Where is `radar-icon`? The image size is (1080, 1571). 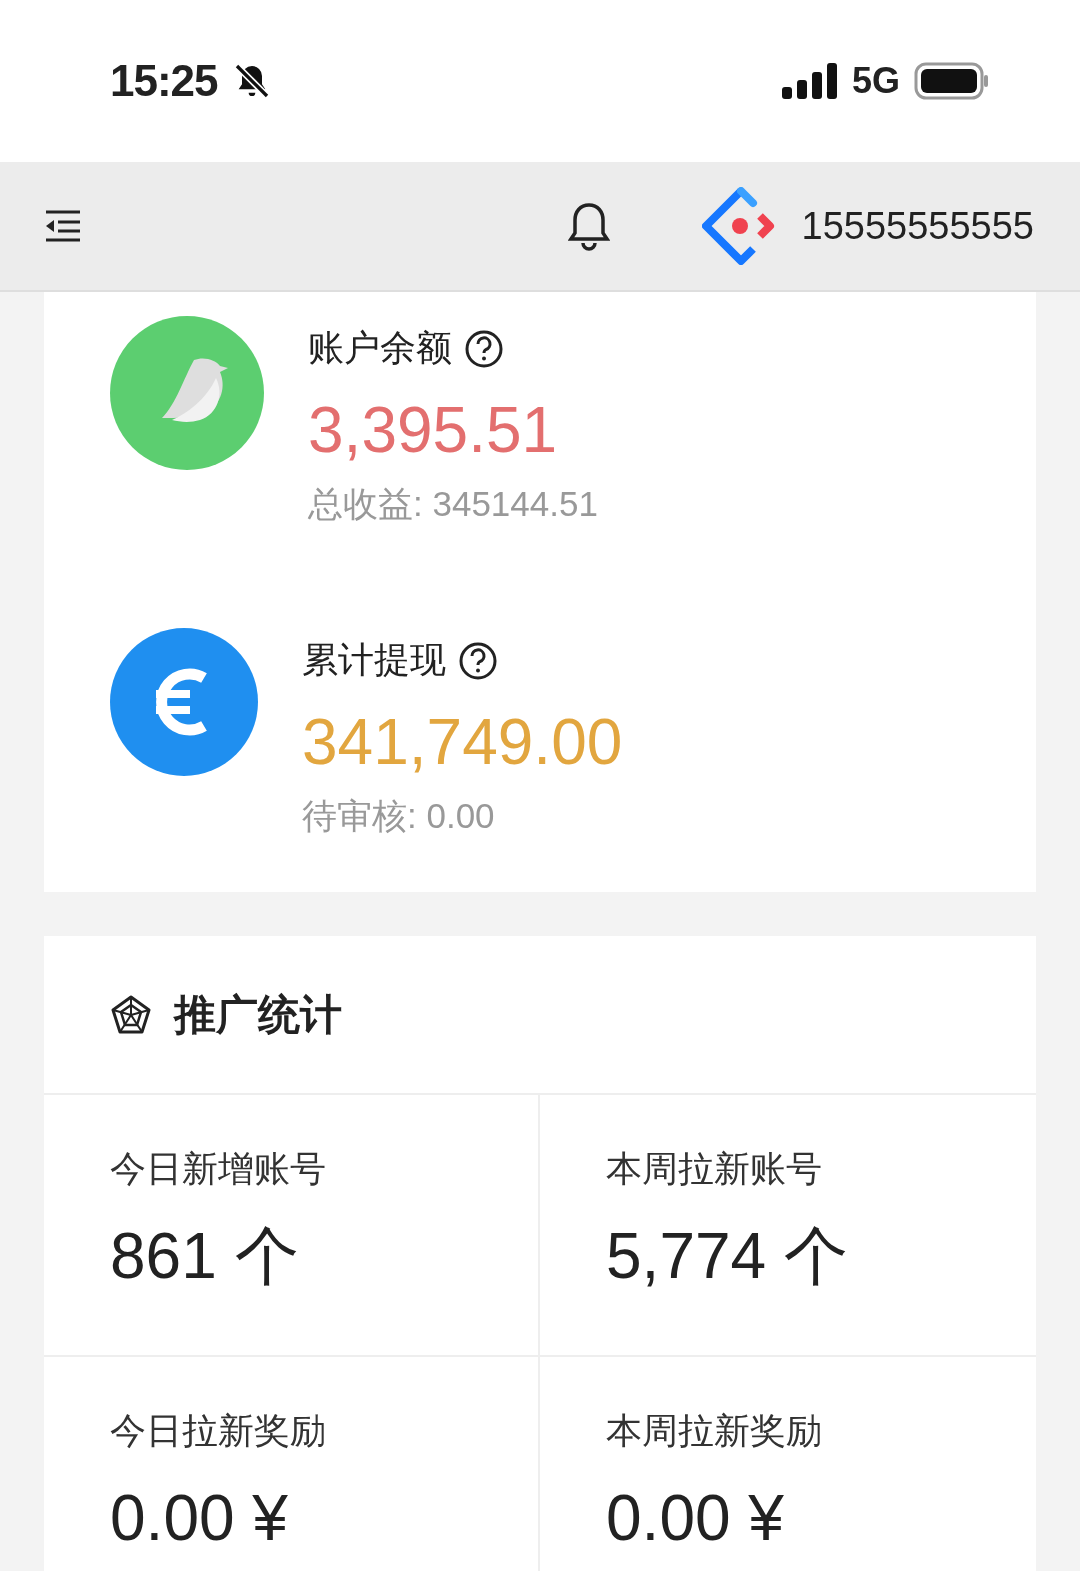
radar-icon is located at coordinates (131, 1014).